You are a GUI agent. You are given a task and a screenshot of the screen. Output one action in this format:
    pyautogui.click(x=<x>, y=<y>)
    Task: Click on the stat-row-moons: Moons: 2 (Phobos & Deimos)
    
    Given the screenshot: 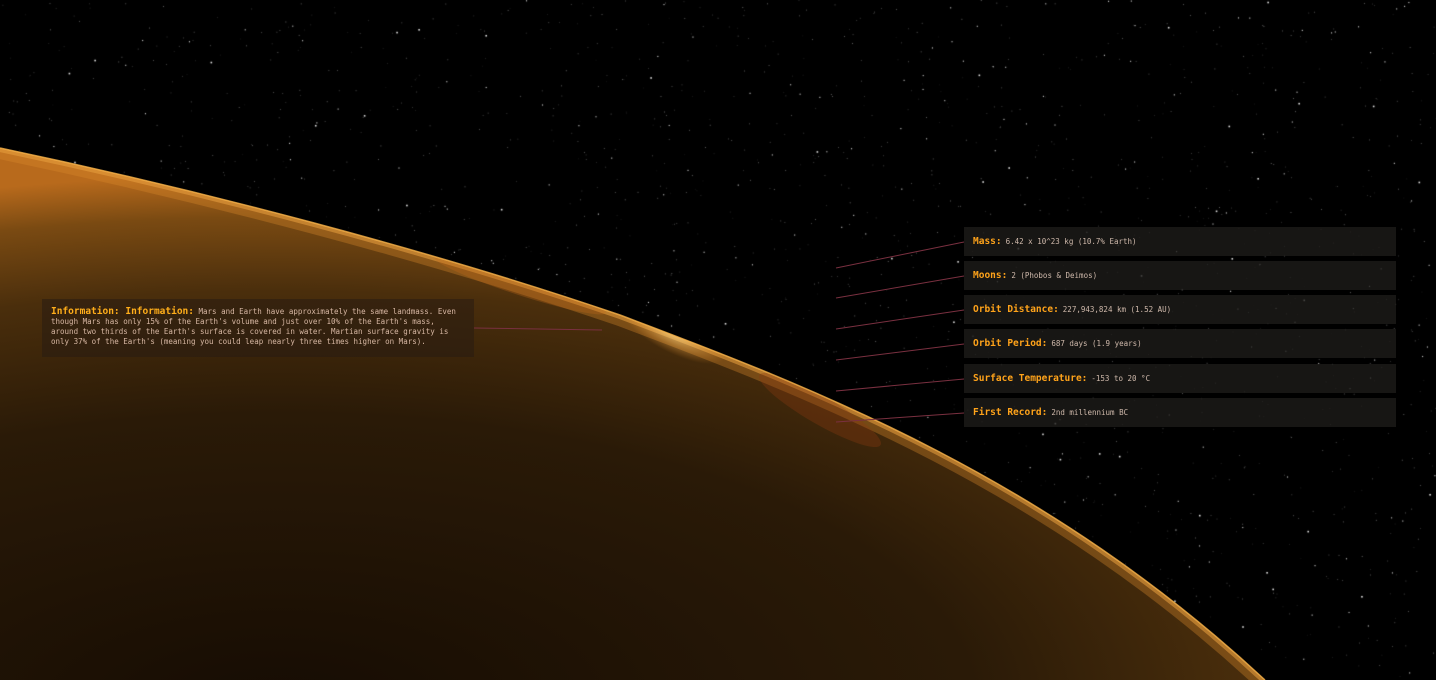 What is the action you would take?
    pyautogui.click(x=1180, y=275)
    